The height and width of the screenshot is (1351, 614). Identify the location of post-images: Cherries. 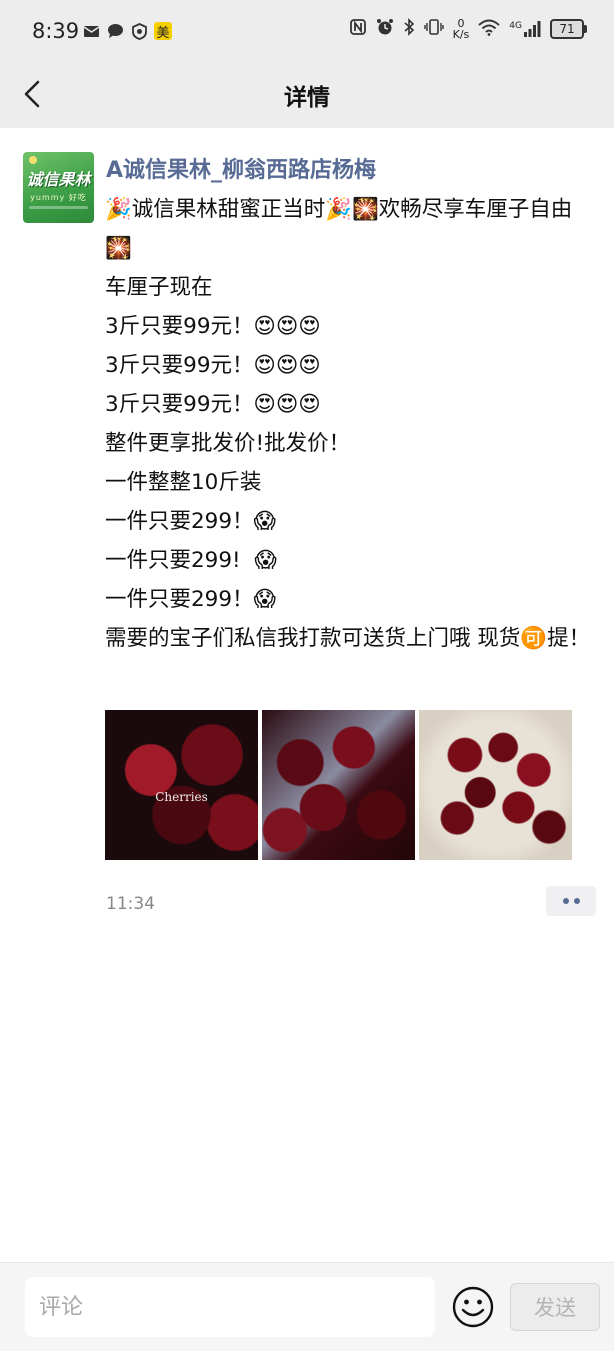
(338, 785).